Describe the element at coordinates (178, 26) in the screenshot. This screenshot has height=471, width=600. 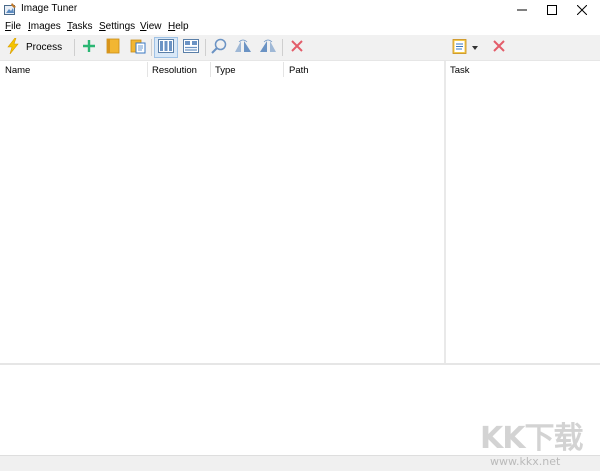
I see `menu-help: Help` at that location.